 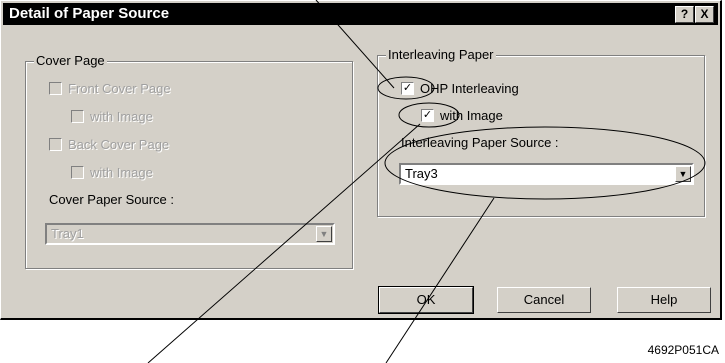 I want to click on figure-caption: 4692P051CA, so click(x=683, y=350).